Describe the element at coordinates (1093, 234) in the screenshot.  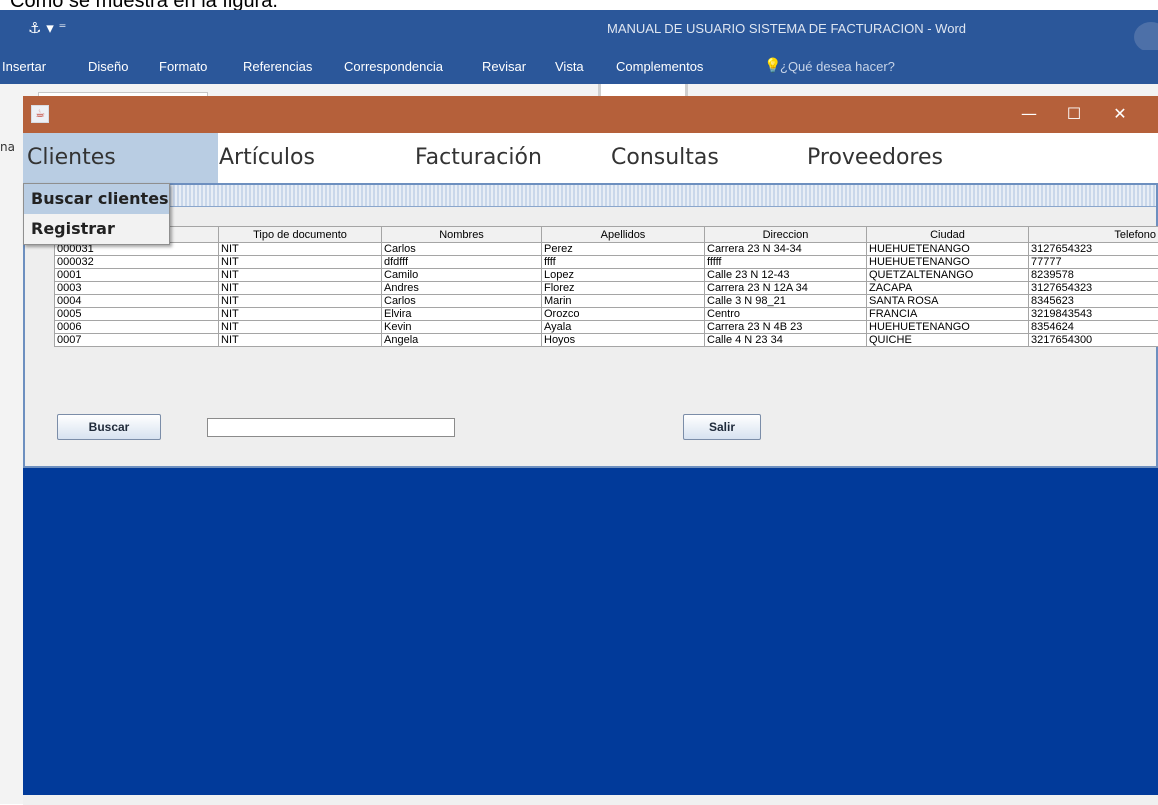
I see `column-header-telefono: Telefono` at that location.